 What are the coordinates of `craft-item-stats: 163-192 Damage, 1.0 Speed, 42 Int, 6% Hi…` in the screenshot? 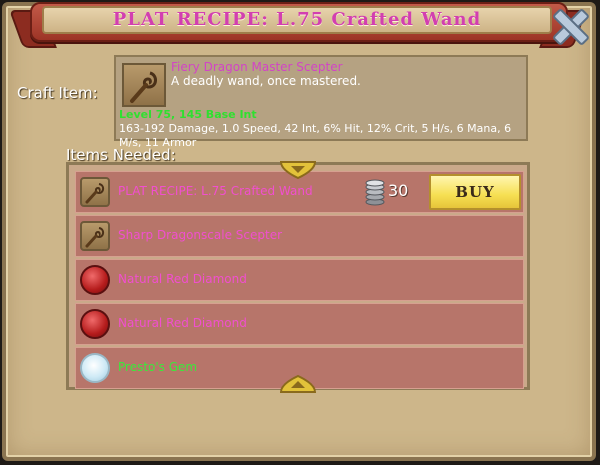 It's located at (315, 135).